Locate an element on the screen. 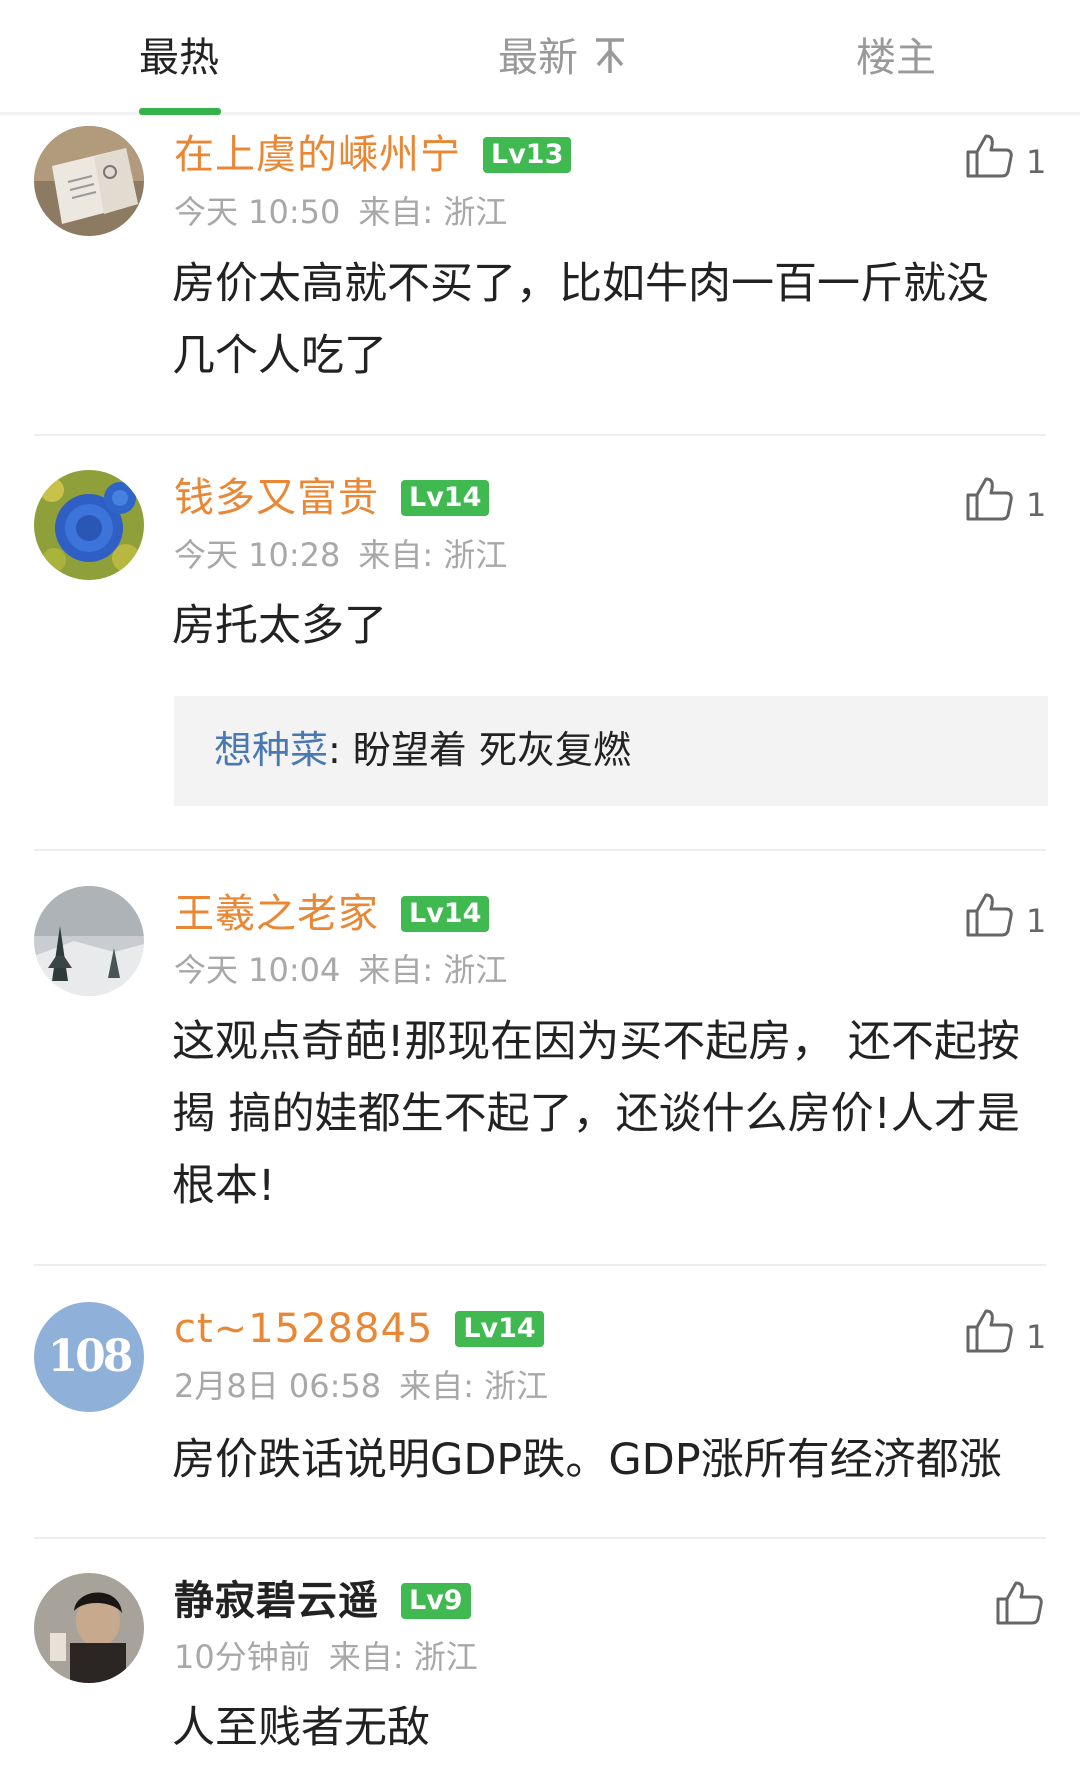  comment-meta: 今天 10:28 来自: 浙江 is located at coordinates (340, 555).